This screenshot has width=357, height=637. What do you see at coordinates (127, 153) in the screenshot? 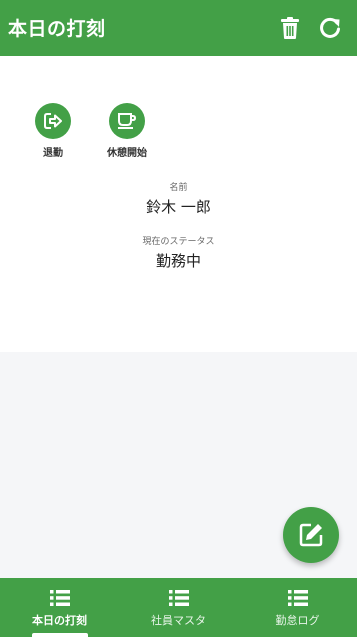
I see `start-break-label: 休憩開始` at bounding box center [127, 153].